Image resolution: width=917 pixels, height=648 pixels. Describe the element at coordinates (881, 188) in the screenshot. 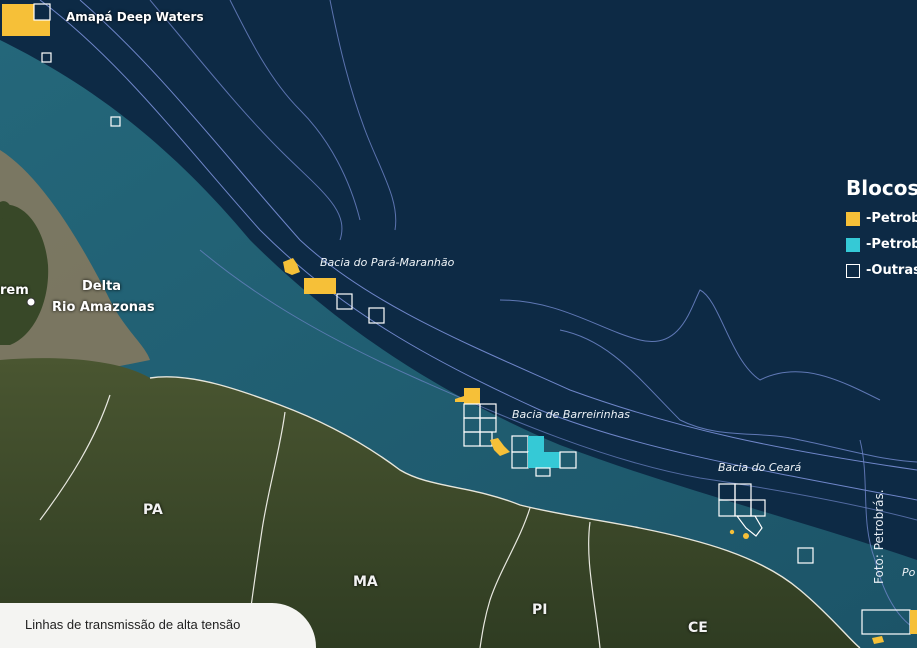

I see `legend-title: Blocos` at that location.